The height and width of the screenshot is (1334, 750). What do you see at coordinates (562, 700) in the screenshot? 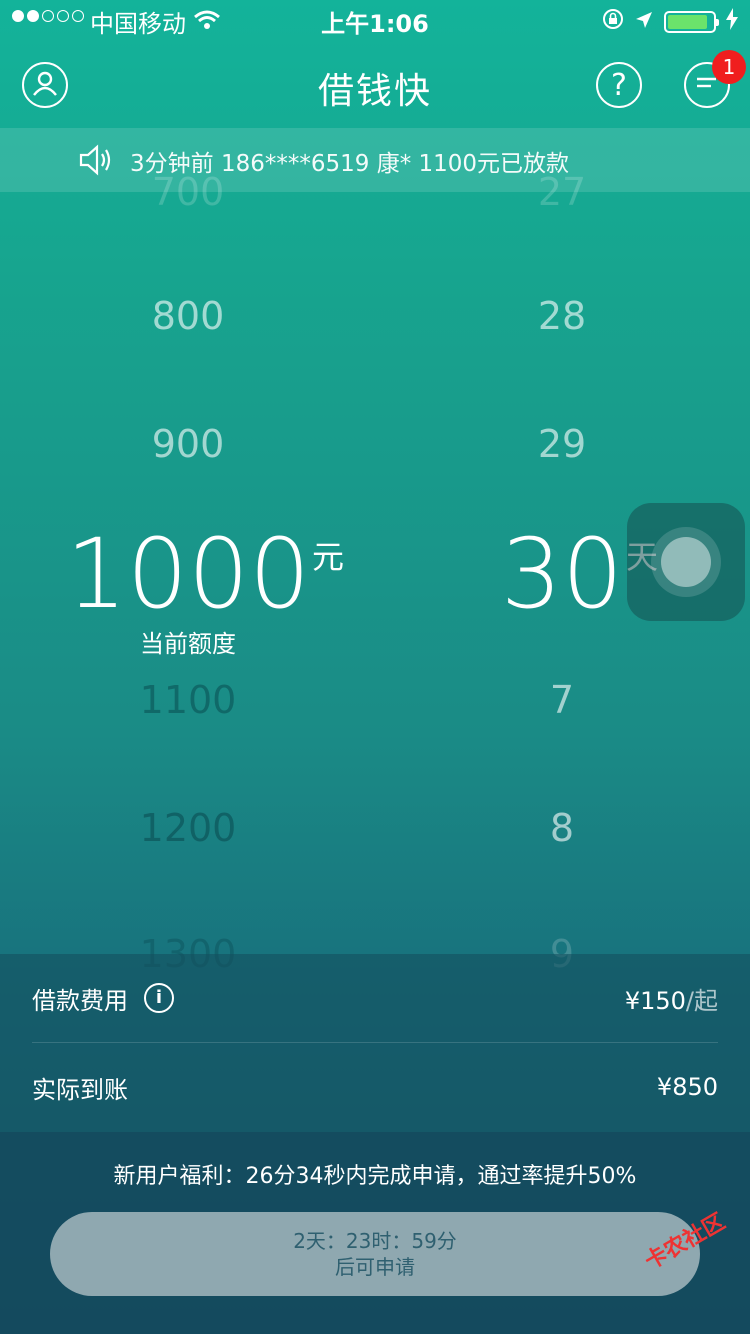
I see `days-option: 7` at bounding box center [562, 700].